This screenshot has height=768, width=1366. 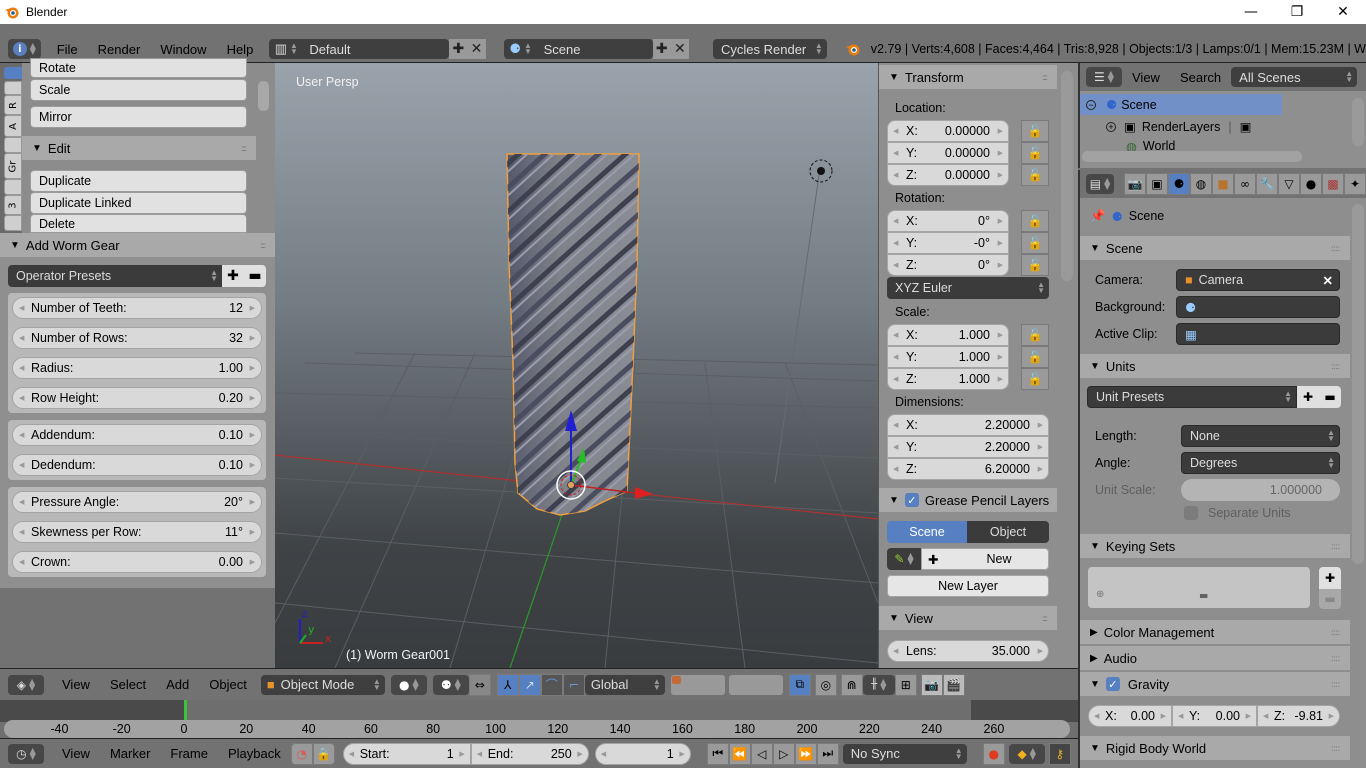 What do you see at coordinates (177, 684) in the screenshot?
I see `add-menu: Add` at bounding box center [177, 684].